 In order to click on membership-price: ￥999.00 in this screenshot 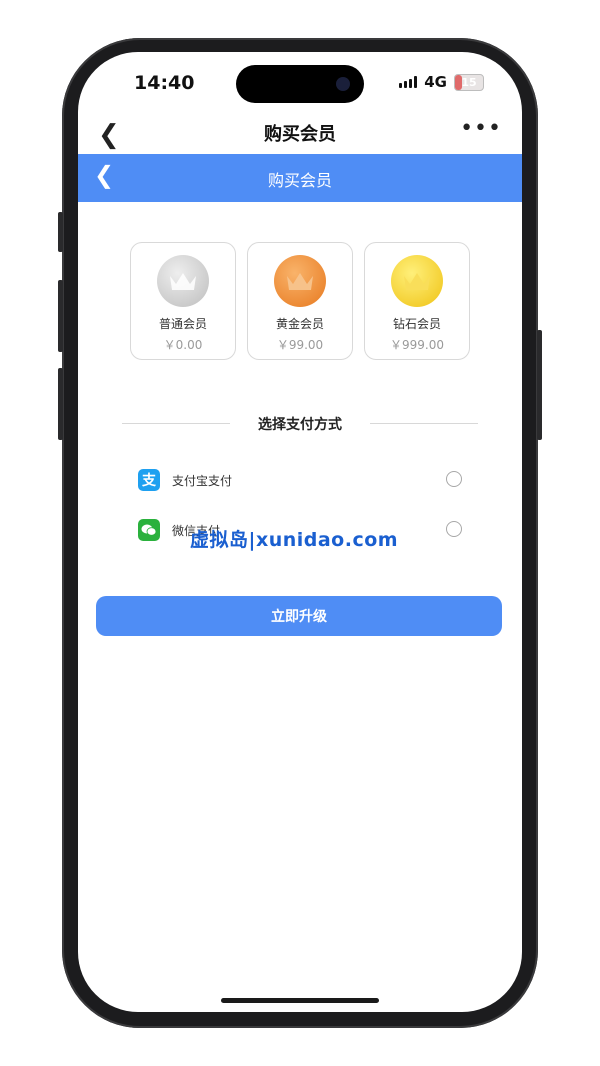, I will do `click(417, 345)`.